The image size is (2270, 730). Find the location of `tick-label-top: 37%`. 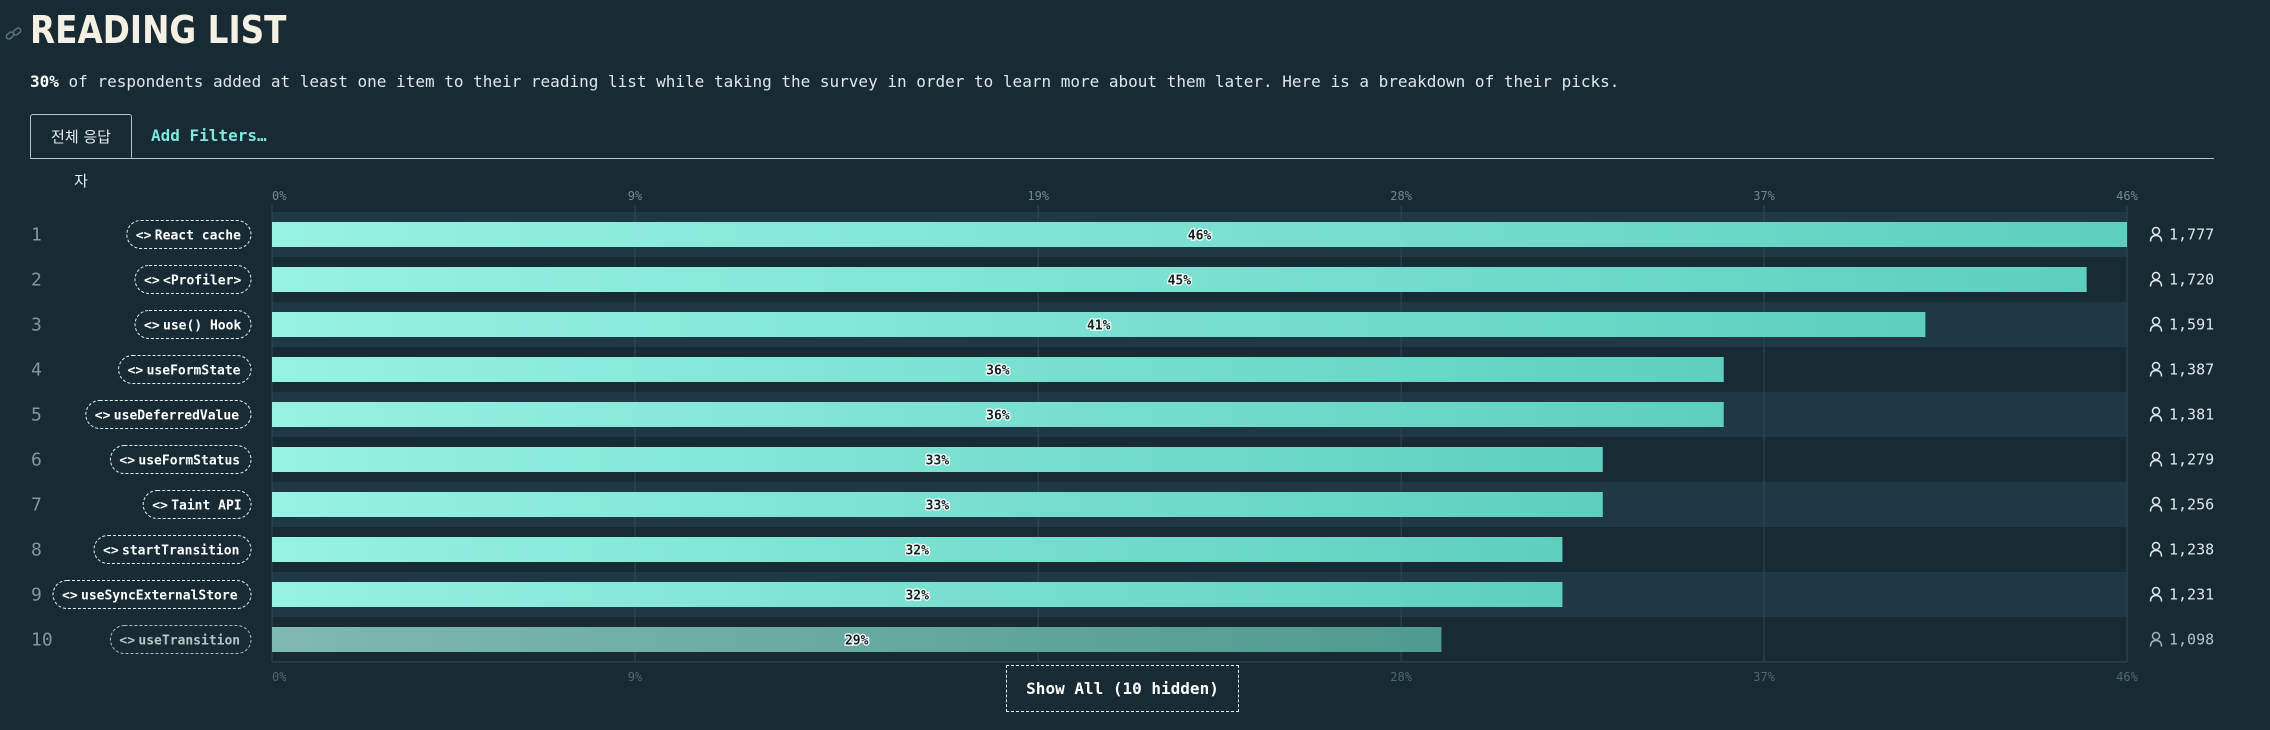

tick-label-top: 37% is located at coordinates (1764, 196).